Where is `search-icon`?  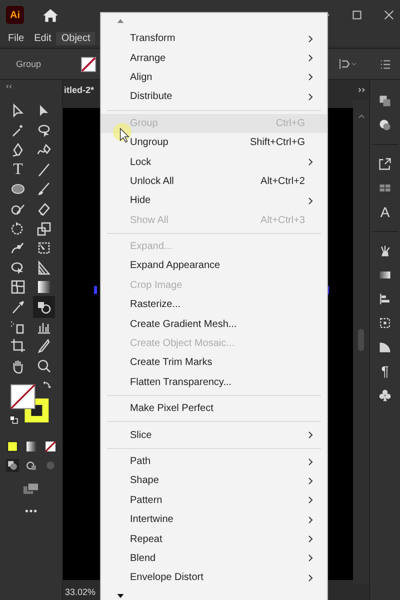 search-icon is located at coordinates (44, 366).